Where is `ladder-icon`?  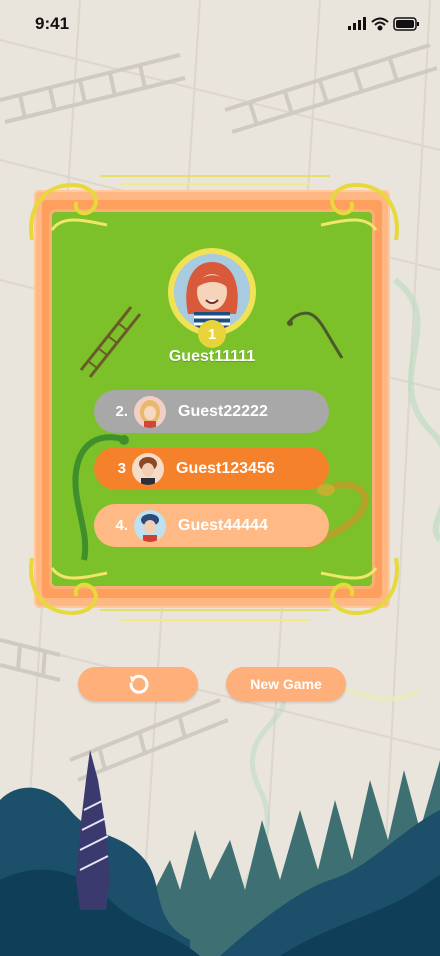
ladder-icon is located at coordinates (110, 342).